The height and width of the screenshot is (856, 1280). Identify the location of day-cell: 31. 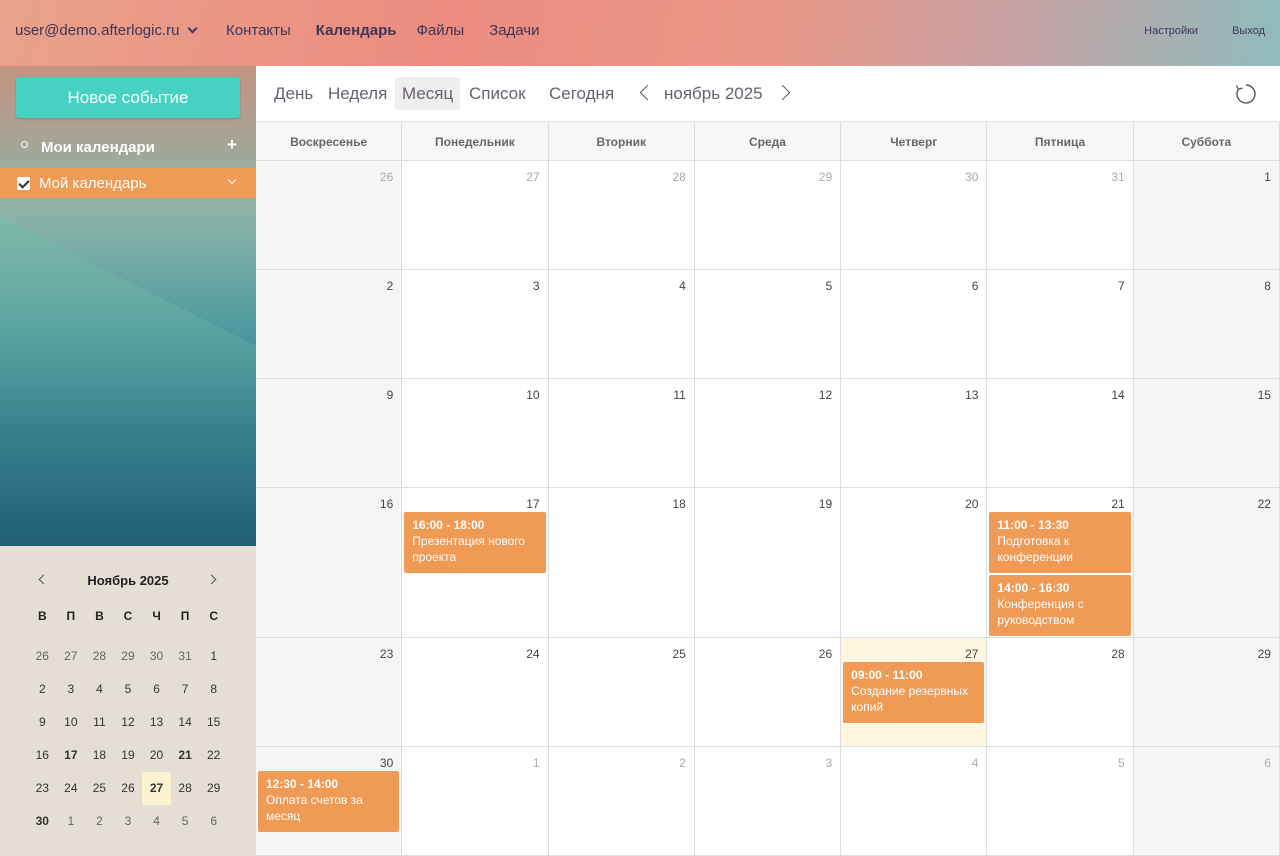
(1060, 215).